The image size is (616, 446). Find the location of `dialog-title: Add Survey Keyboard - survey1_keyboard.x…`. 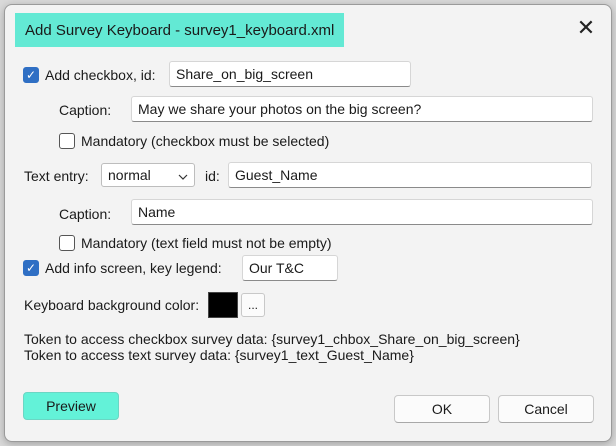

dialog-title: Add Survey Keyboard - survey1_keyboard.x… is located at coordinates (180, 30).